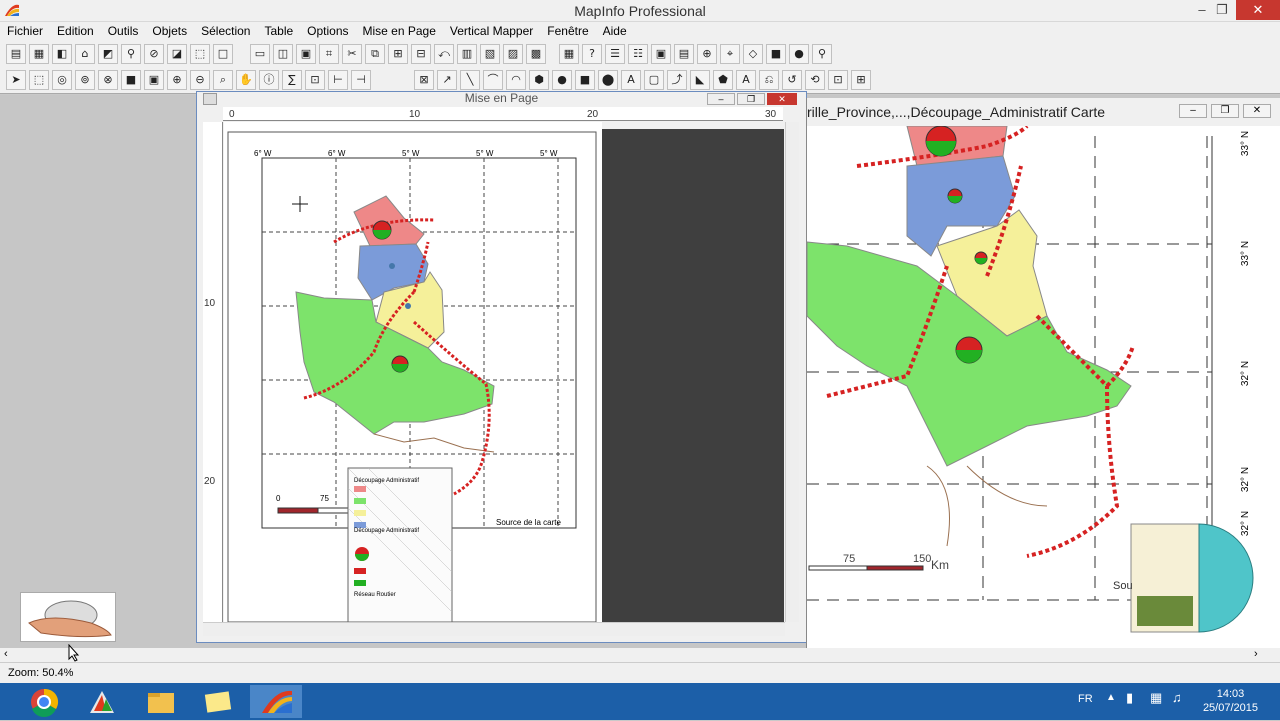 This screenshot has height=721, width=1280. What do you see at coordinates (260, 54) in the screenshot?
I see `toolbar-button-icon: ▭` at bounding box center [260, 54].